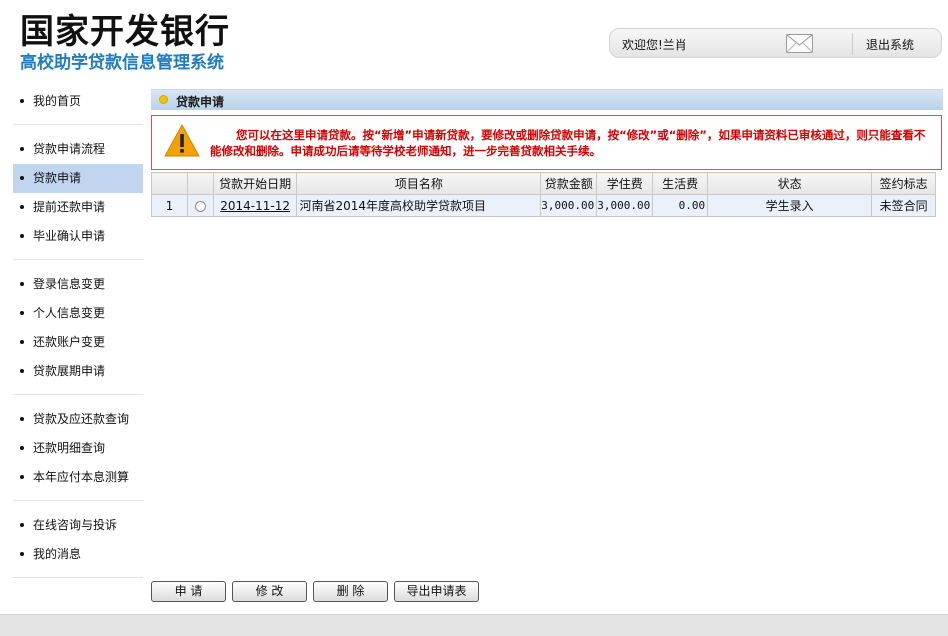 The width and height of the screenshot is (948, 636). I want to click on footer-bar, so click(474, 625).